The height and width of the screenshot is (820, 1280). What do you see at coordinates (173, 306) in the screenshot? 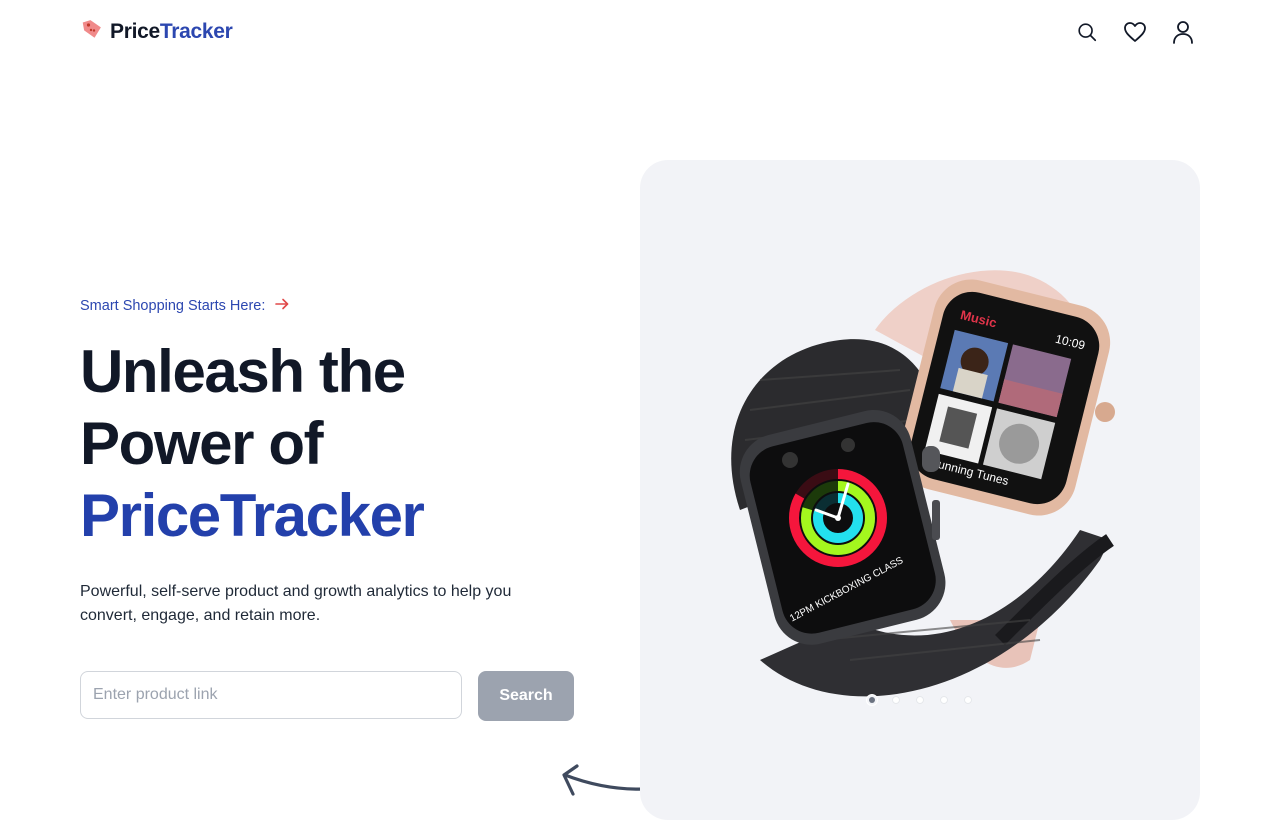
I see `eyebrow-text: Smart Shopping Starts Here:` at bounding box center [173, 306].